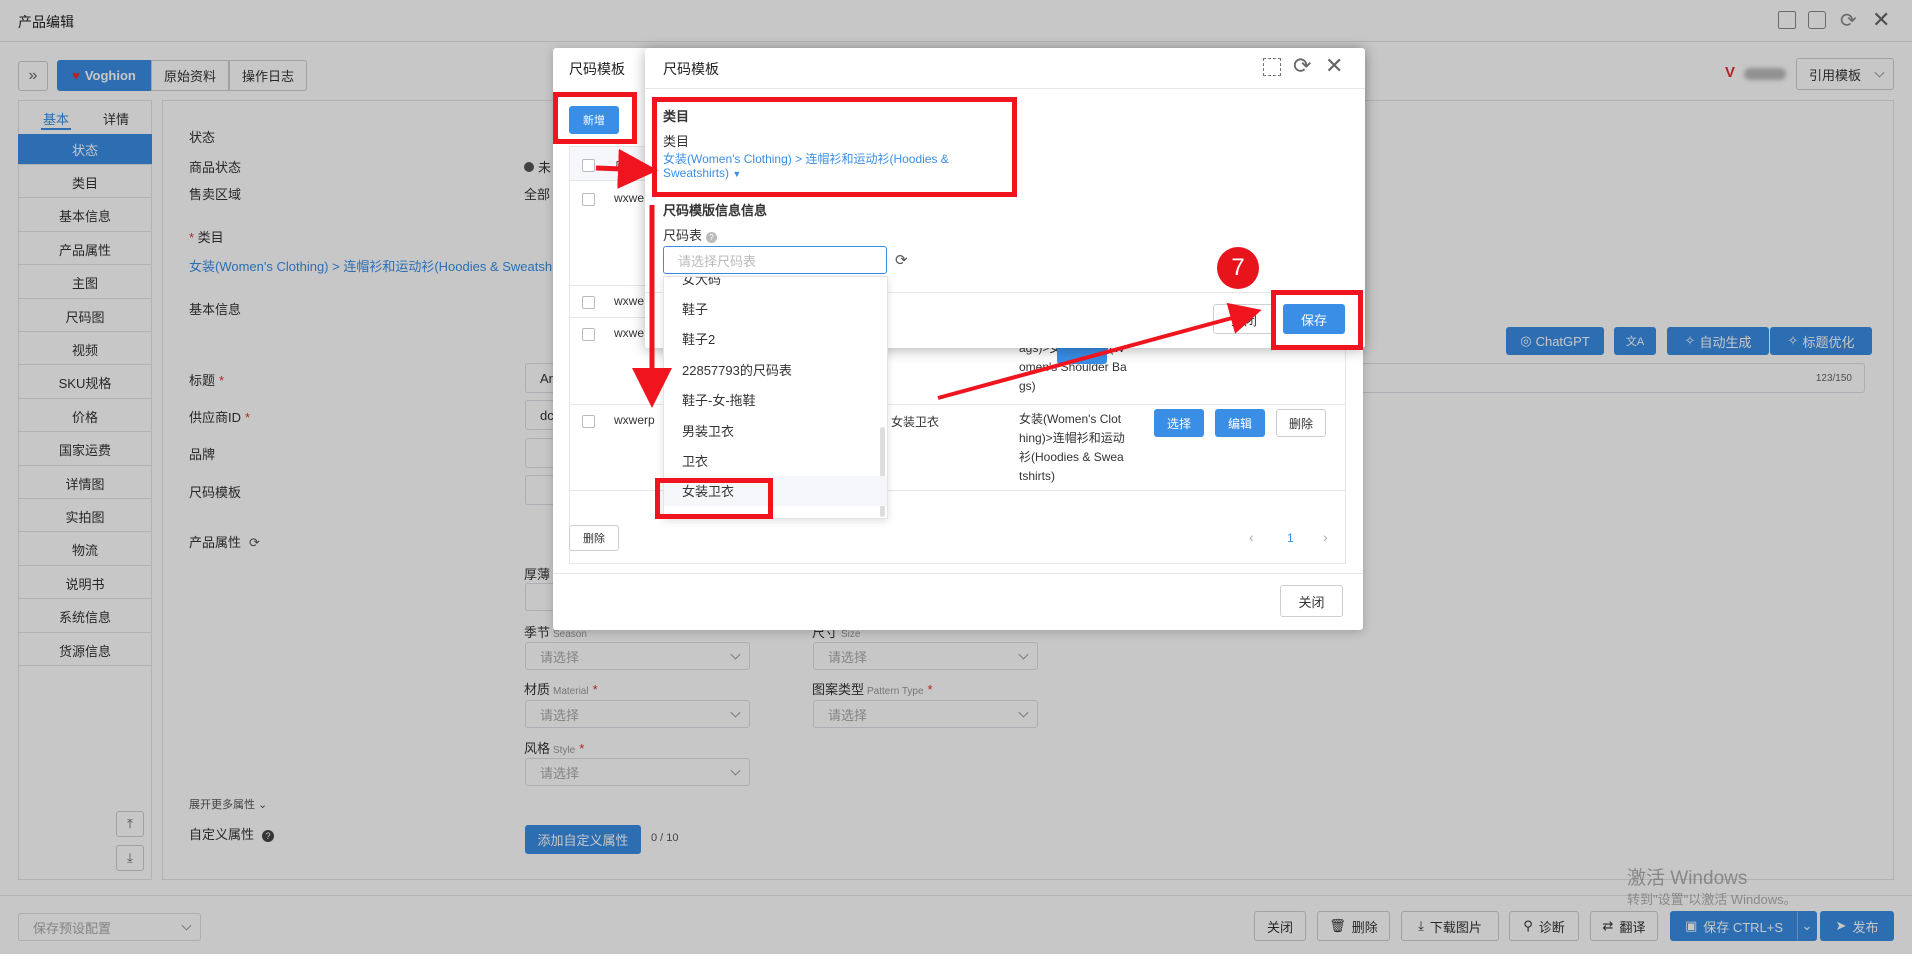 The width and height of the screenshot is (1912, 954). I want to click on arrow-to-category, so click(626, 168).